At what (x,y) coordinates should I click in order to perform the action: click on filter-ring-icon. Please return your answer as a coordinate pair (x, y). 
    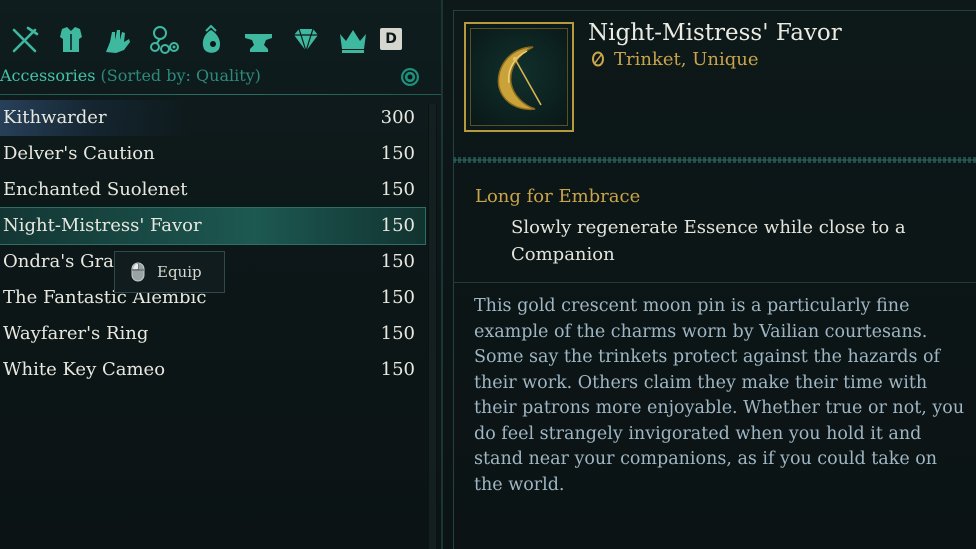
    Looking at the image, I should click on (410, 77).